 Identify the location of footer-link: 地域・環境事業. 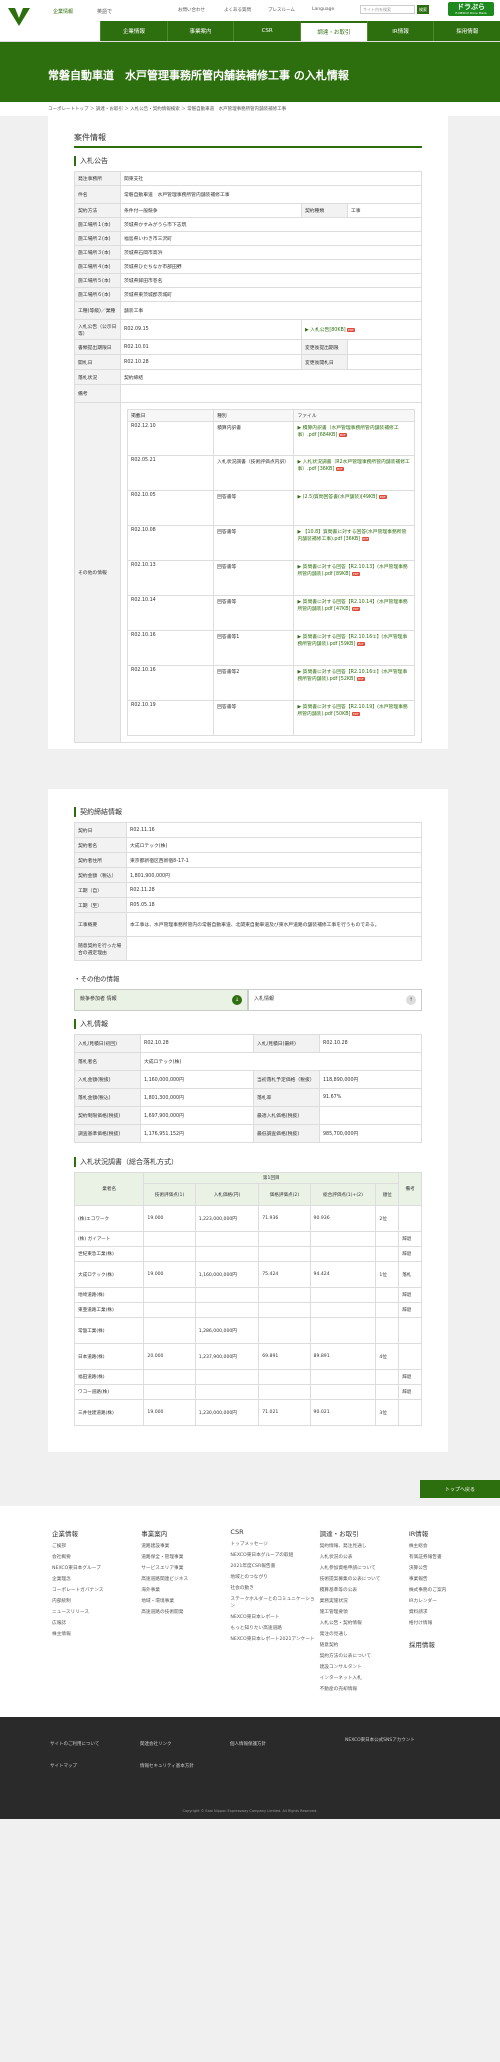
(183, 1601).